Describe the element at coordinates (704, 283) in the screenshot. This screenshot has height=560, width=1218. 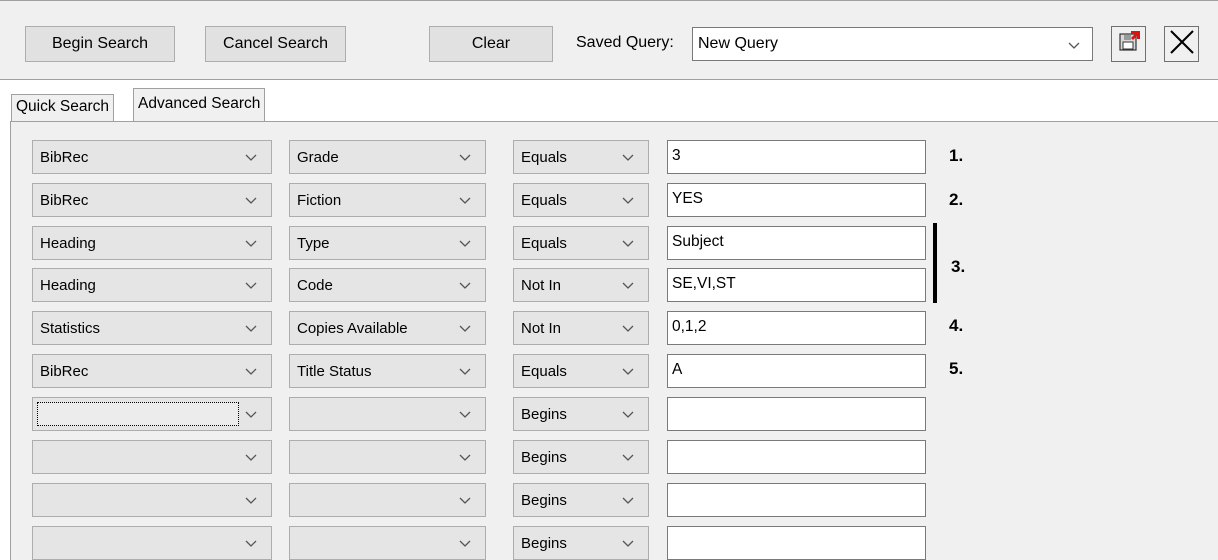
I see `value-input-text: SE,VI,ST` at that location.